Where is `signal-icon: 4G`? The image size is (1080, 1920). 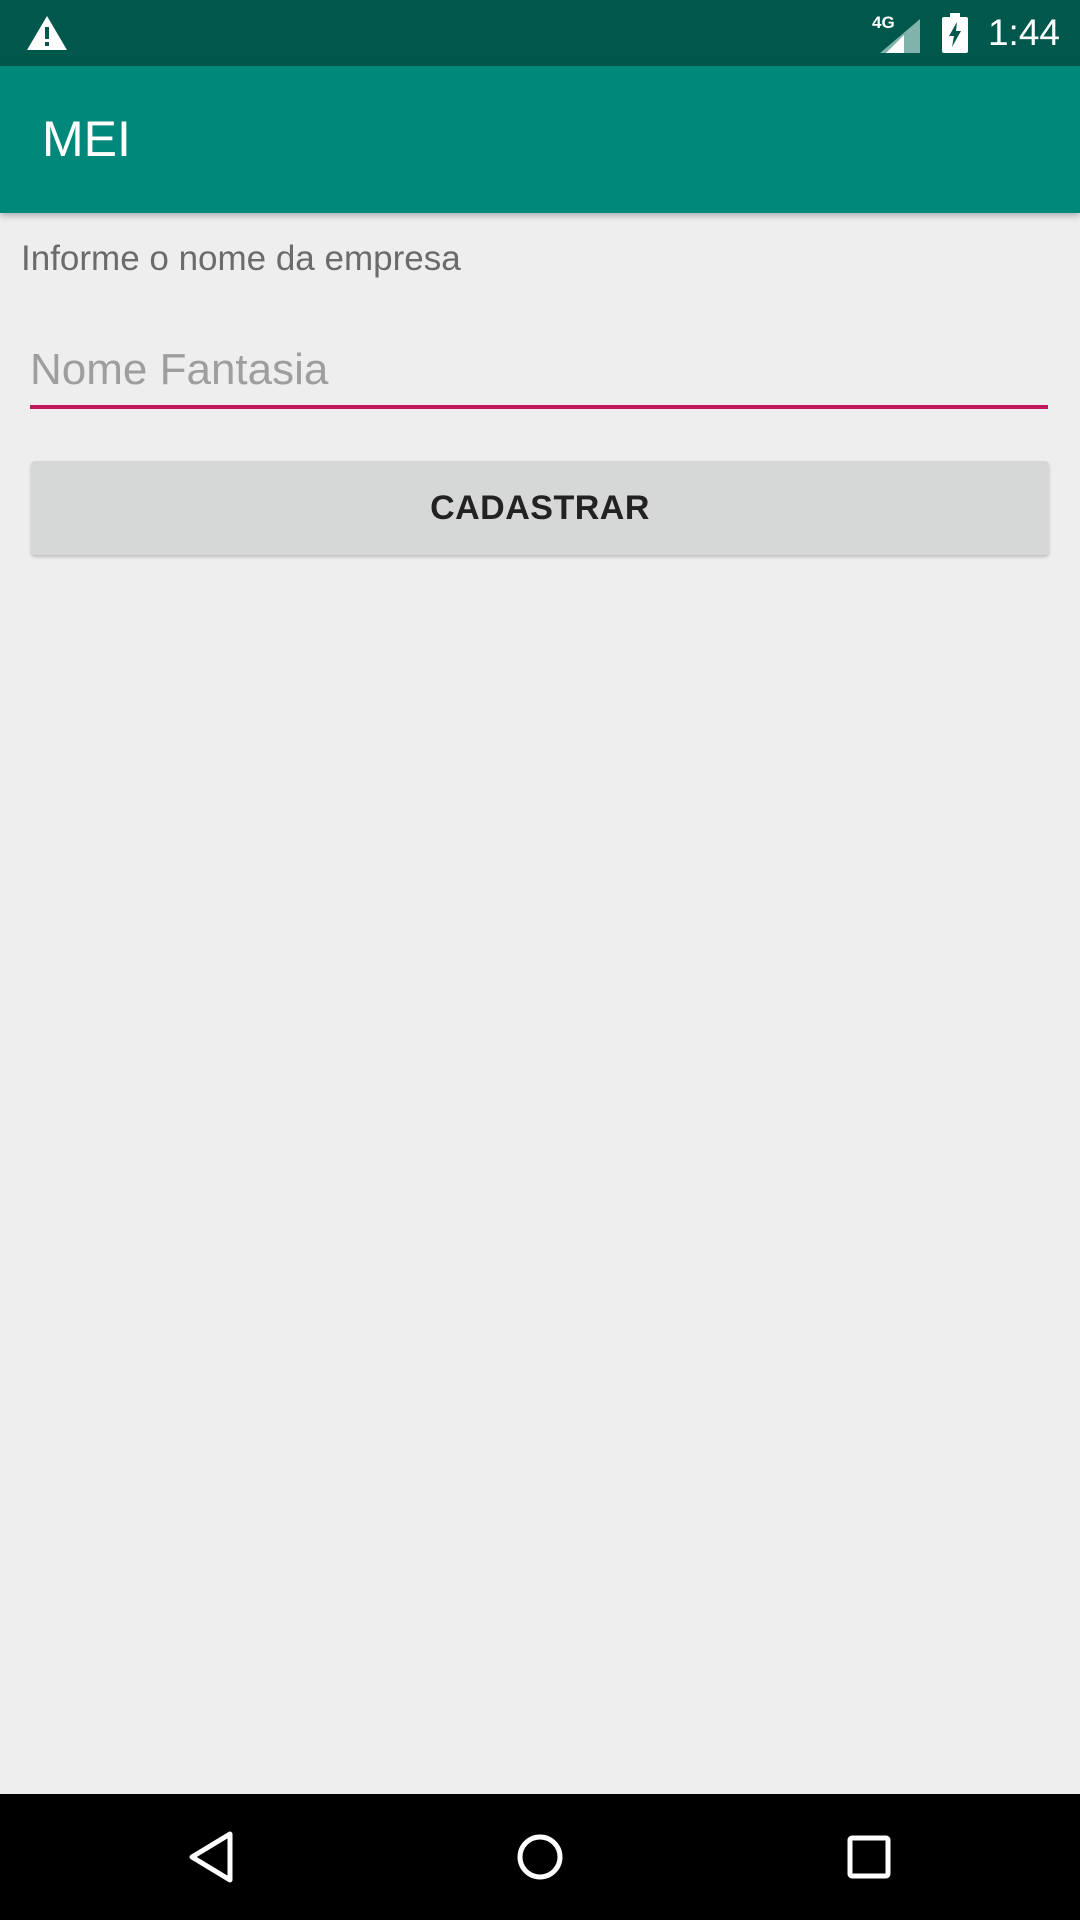
signal-icon: 4G is located at coordinates (896, 33).